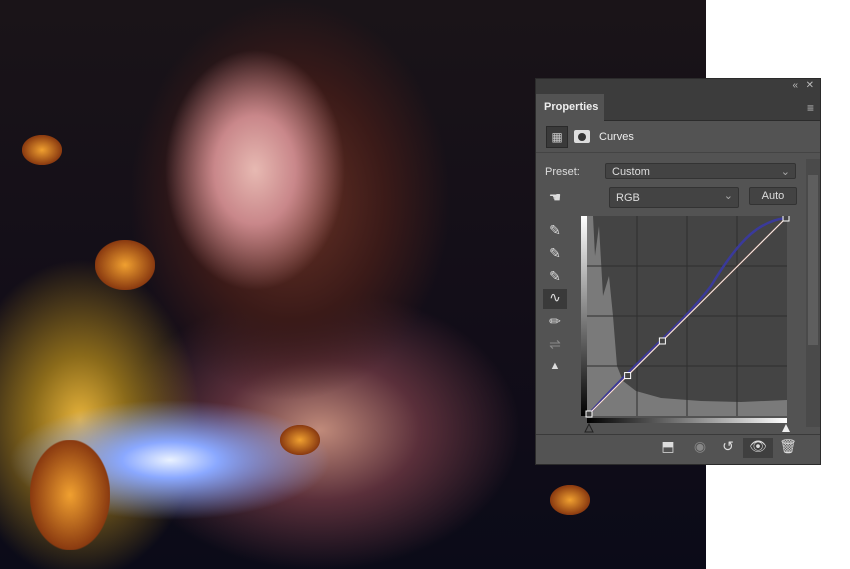 The image size is (850, 569). What do you see at coordinates (668, 448) in the screenshot?
I see `clip-to-layer-icon: ⬒` at bounding box center [668, 448].